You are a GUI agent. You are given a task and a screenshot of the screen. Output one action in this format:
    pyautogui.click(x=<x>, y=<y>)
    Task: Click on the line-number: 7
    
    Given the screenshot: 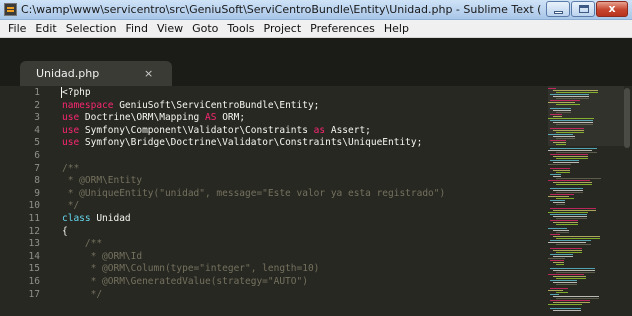 What is the action you would take?
    pyautogui.click(x=37, y=168)
    